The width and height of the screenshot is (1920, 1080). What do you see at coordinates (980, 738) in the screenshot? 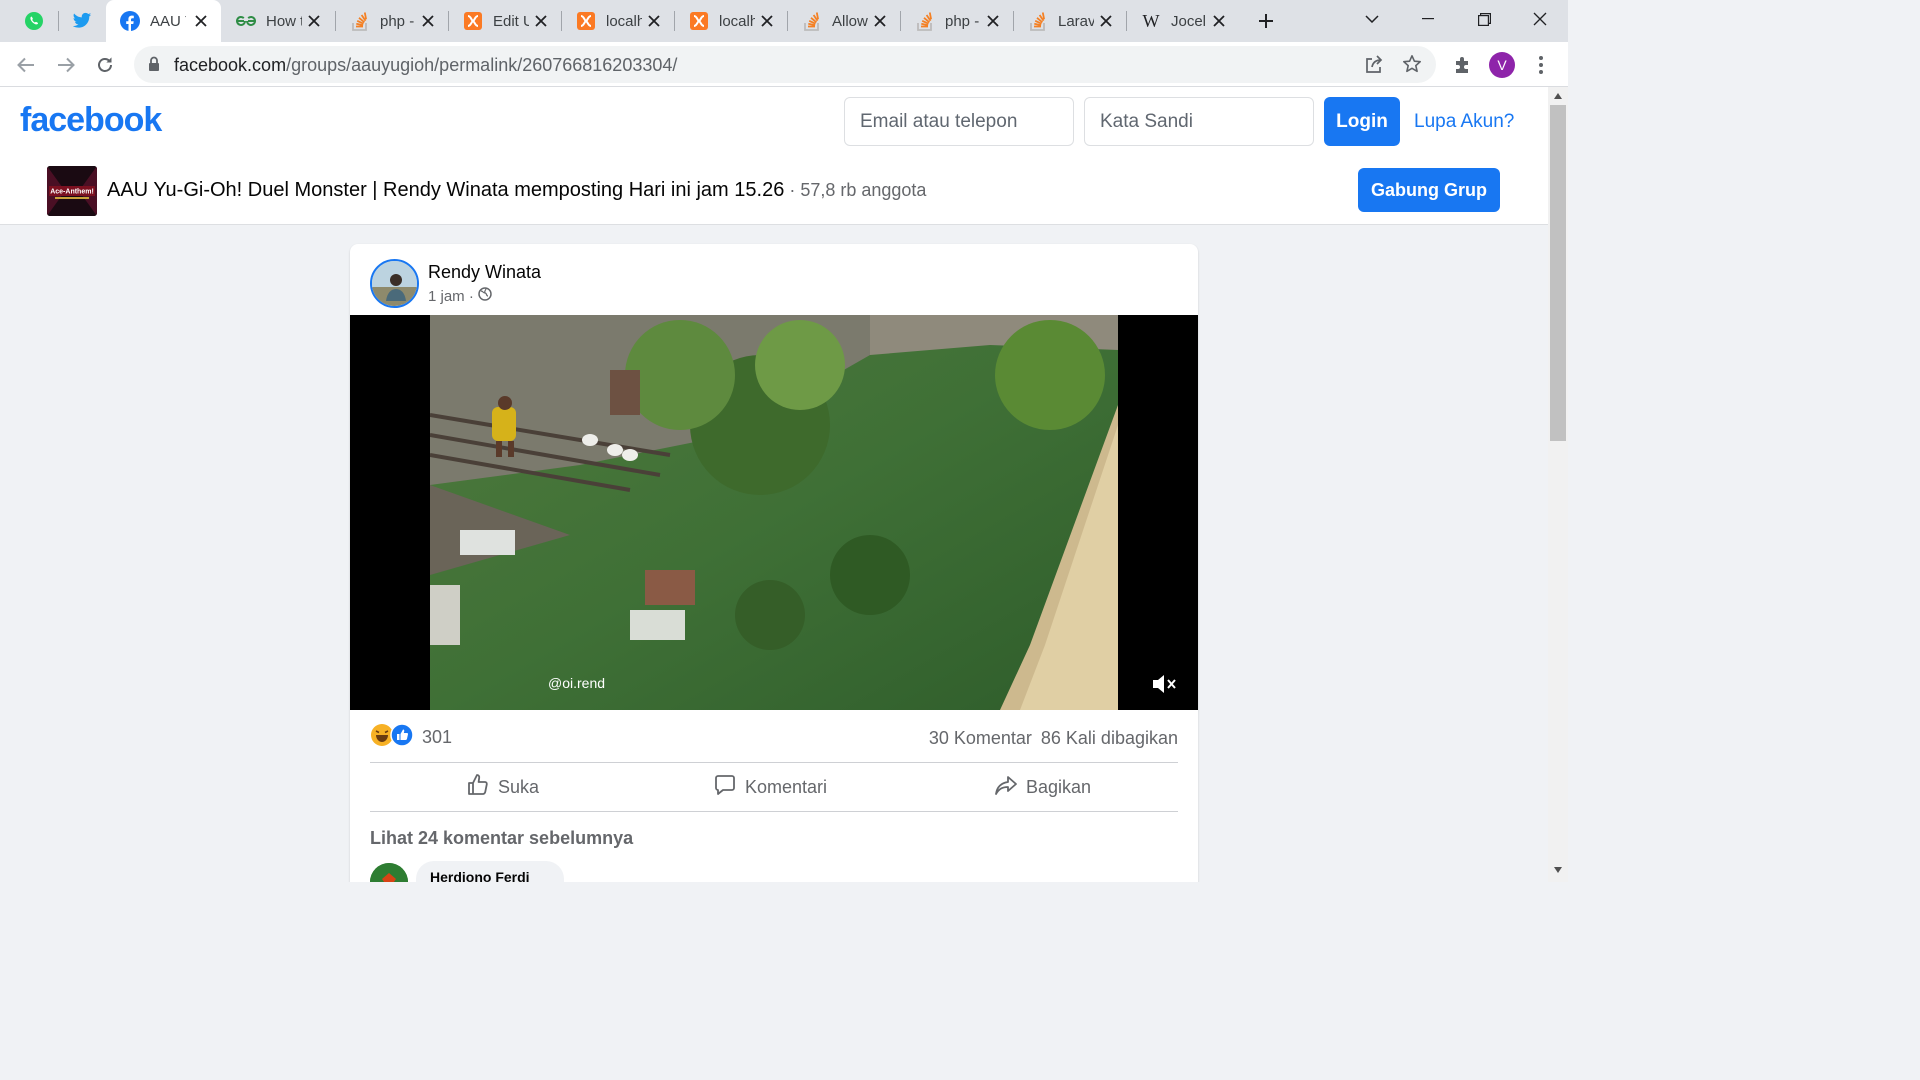
I see `comment-count: 30 Komentar` at bounding box center [980, 738].